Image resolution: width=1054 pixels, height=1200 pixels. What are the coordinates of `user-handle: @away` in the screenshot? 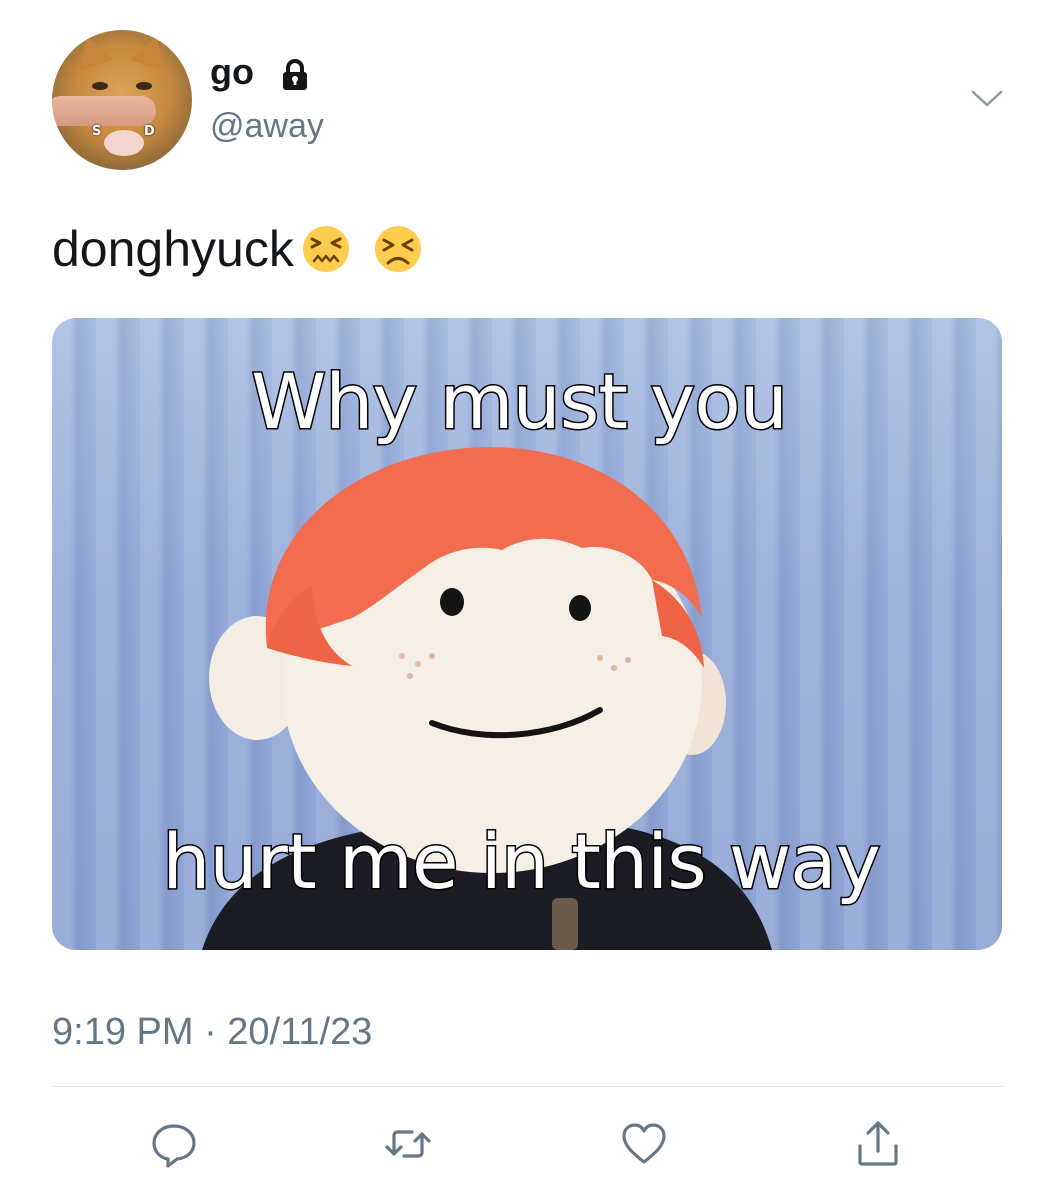 It's located at (267, 126).